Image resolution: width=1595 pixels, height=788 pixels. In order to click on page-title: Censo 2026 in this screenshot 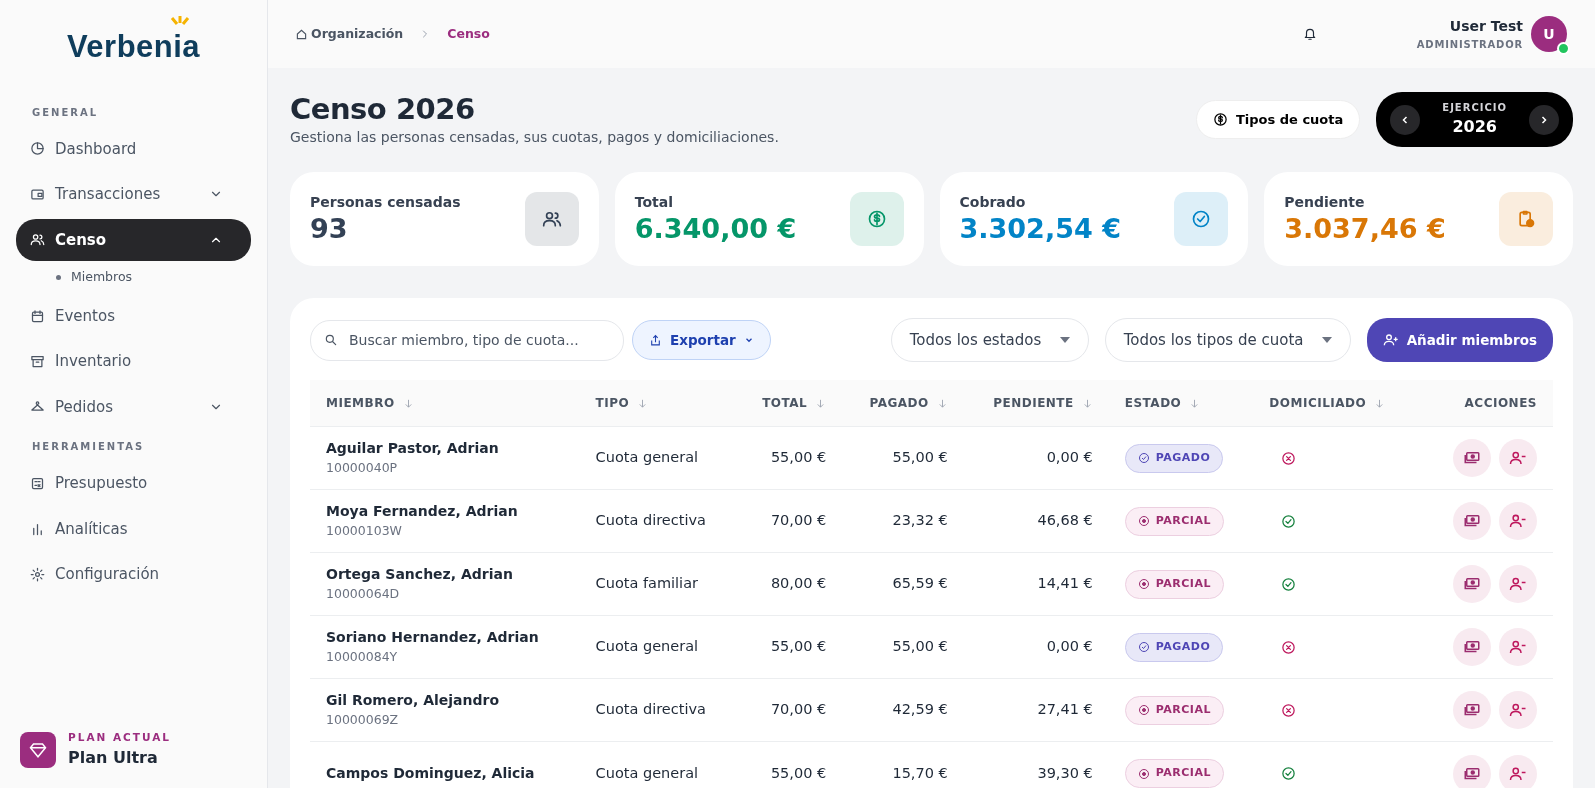, I will do `click(383, 109)`.